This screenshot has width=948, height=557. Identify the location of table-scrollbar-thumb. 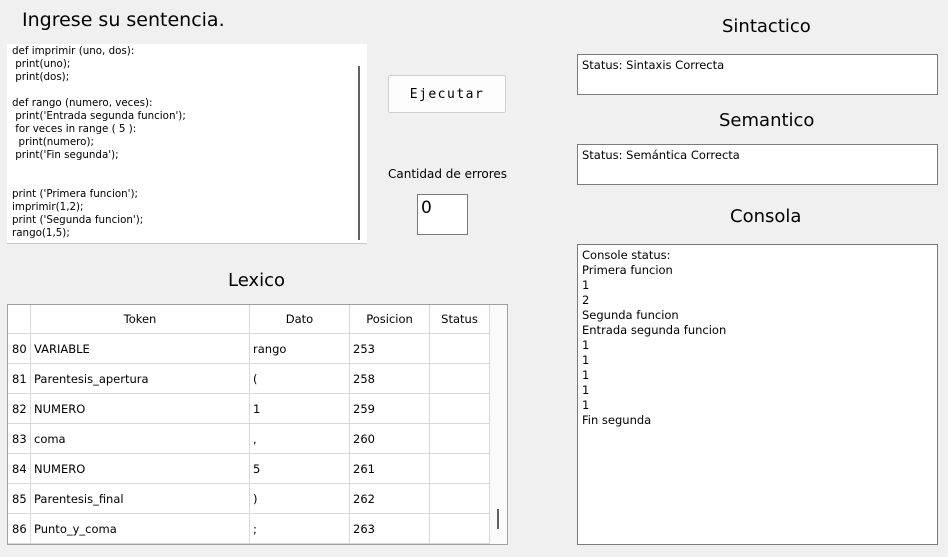
(498, 519).